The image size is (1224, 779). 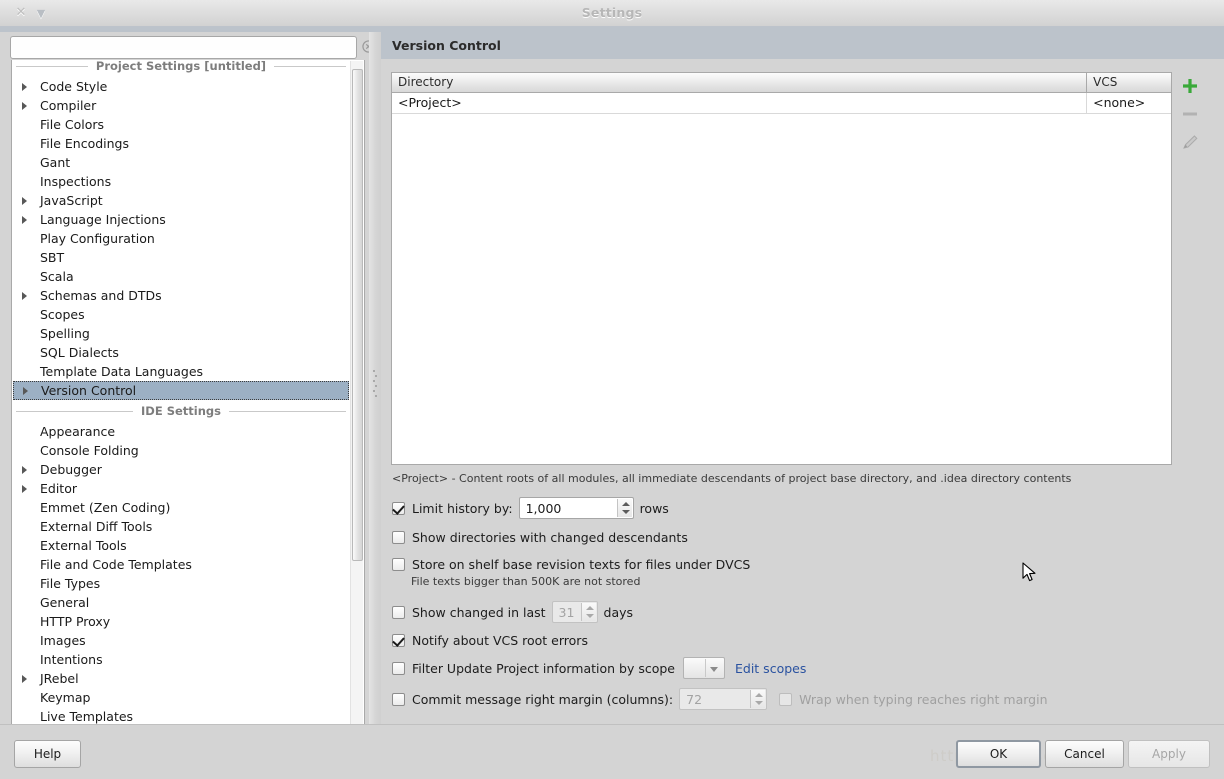 I want to click on commit-margin-label: Commit message right margin (columns):, so click(x=543, y=699).